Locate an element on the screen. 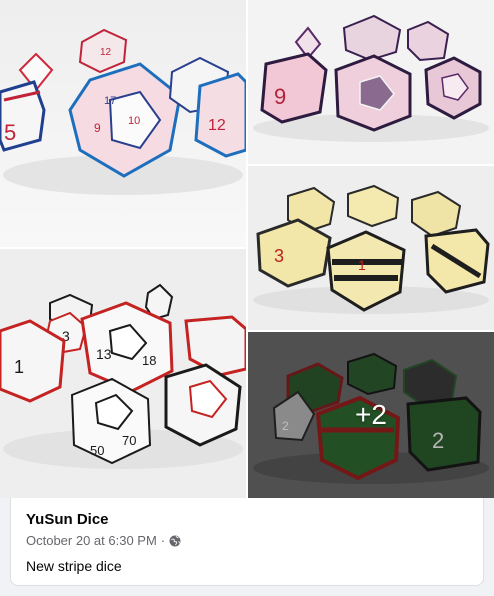 The height and width of the screenshot is (596, 494). photo-5: 2 2 +2 is located at coordinates (371, 415).